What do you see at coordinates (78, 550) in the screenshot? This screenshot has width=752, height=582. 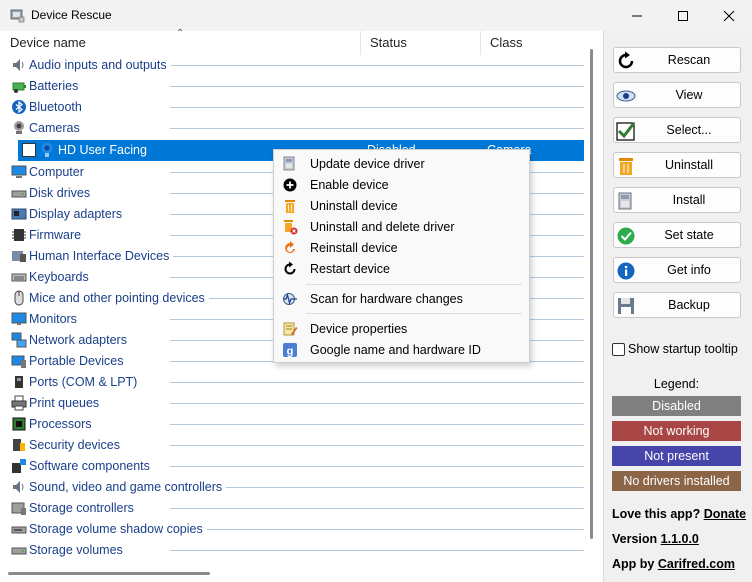 I see `device-category-label: Storage volumes` at bounding box center [78, 550].